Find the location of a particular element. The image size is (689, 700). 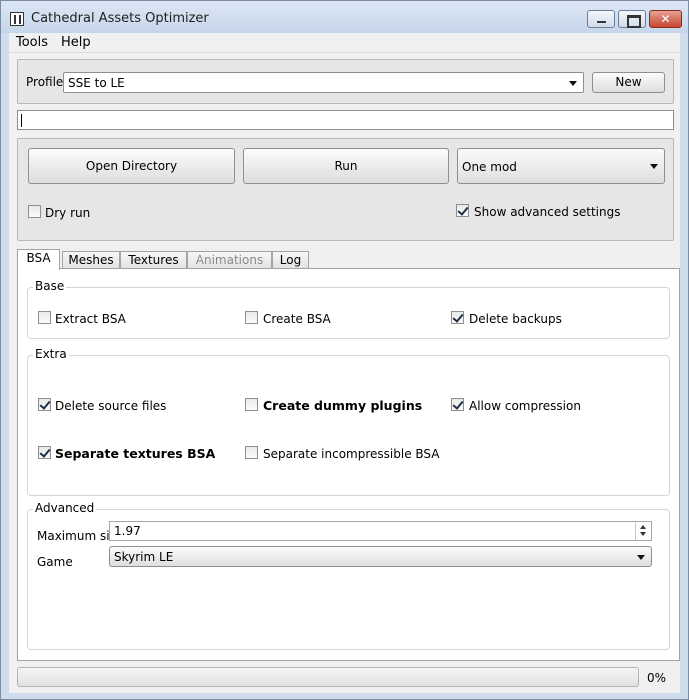

mode-selected-value: One mod is located at coordinates (489, 167).